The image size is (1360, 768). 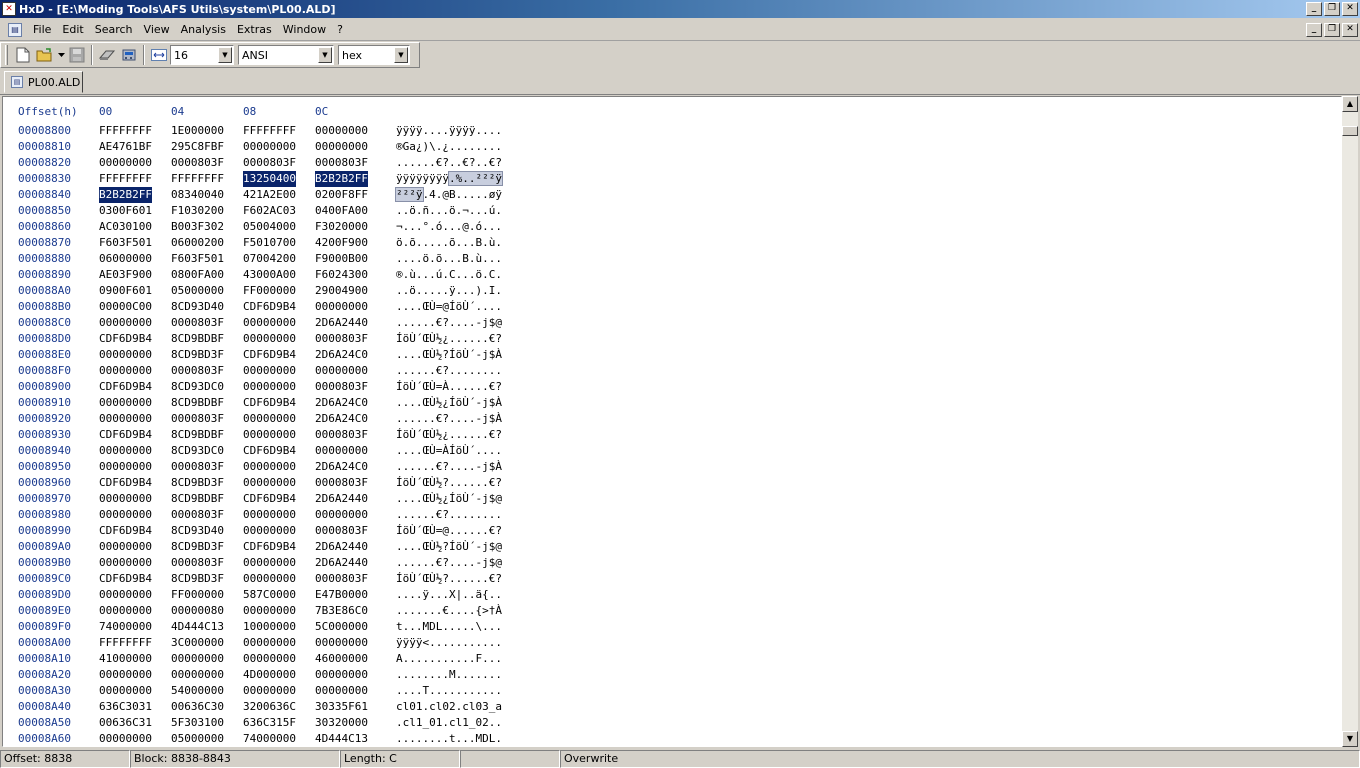 I want to click on hex-group: B2B2B2FF, so click(x=125, y=195).